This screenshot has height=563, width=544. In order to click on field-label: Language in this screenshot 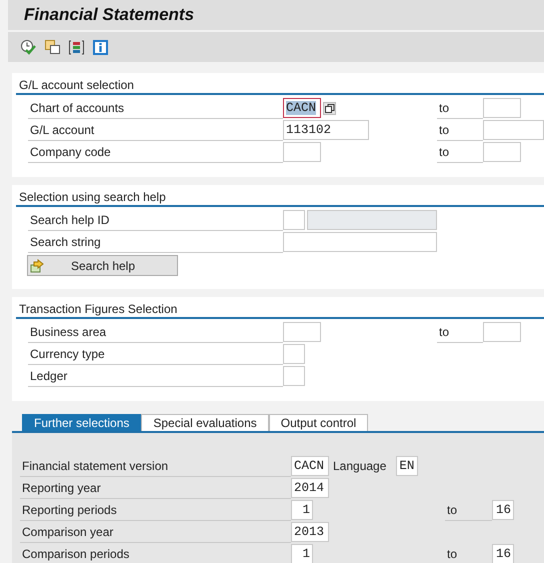, I will do `click(360, 466)`.